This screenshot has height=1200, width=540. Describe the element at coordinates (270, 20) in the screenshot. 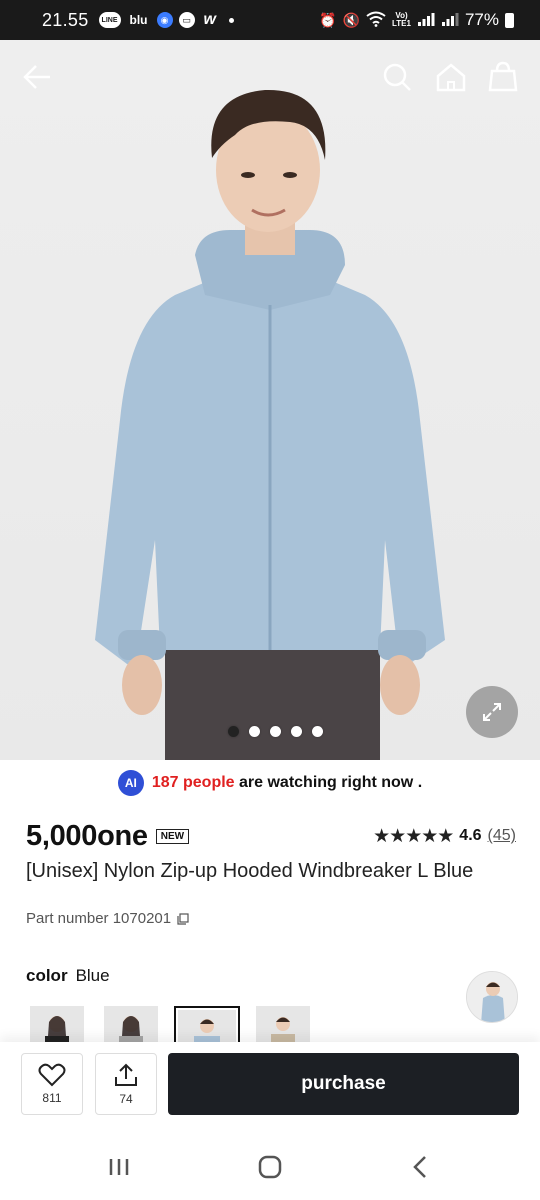

I see `status-bar: 21.55 LINE blu ◉ ▭ w ⏰ 🔇 Vo) LTE1 77%` at that location.